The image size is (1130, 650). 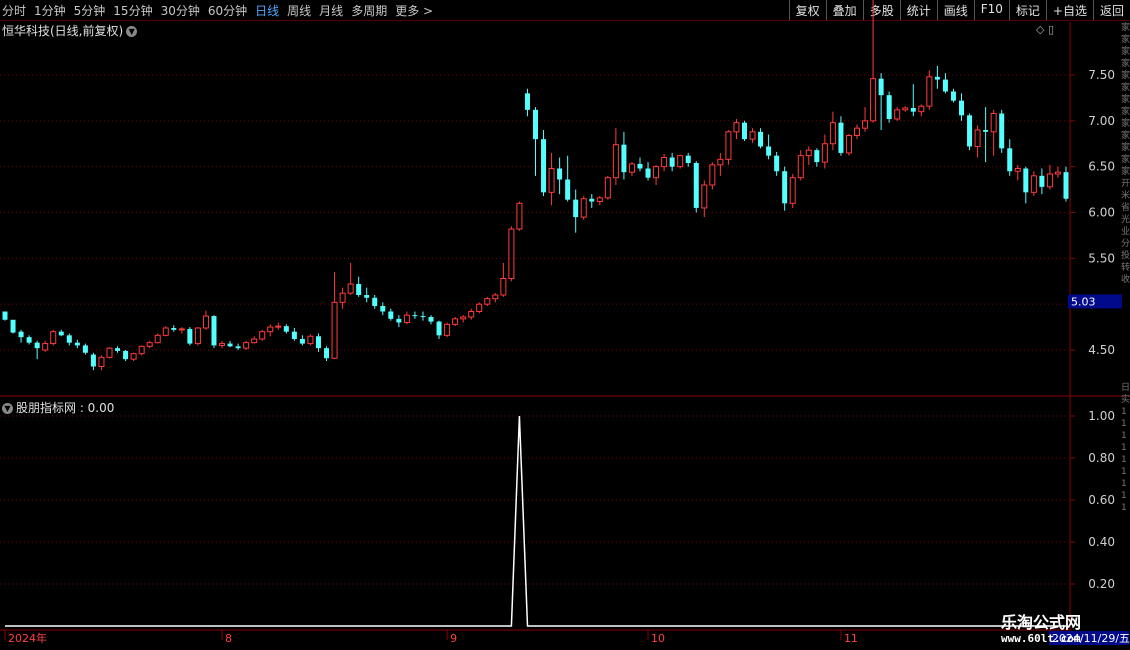 I want to click on indicator-tick-label: 0.60, so click(x=1101, y=500).